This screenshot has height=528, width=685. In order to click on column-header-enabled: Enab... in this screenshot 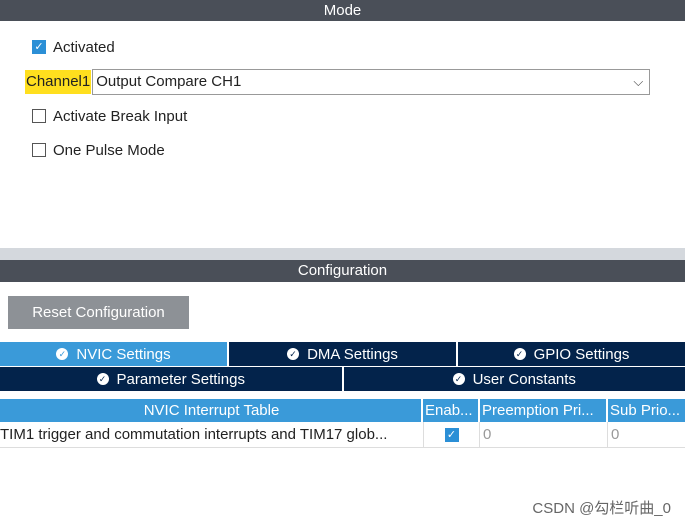, I will do `click(451, 410)`.